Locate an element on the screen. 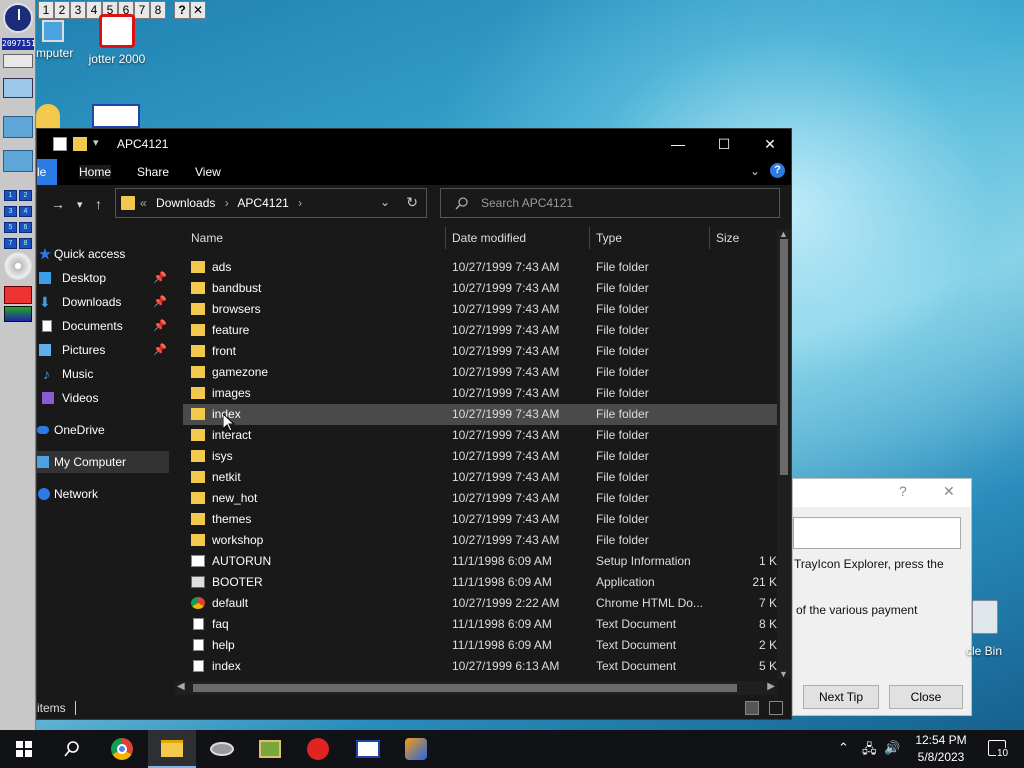 Image resolution: width=1024 pixels, height=768 pixels. large-icons-view-icon is located at coordinates (776, 708).